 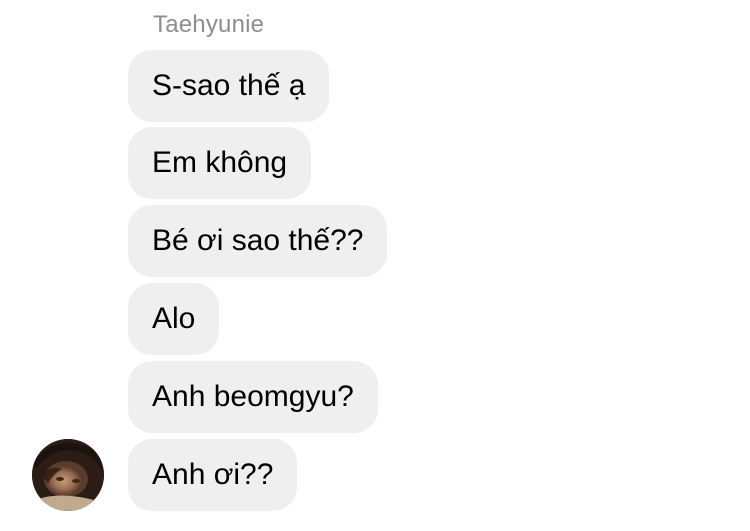 I want to click on message-text: Anh ơi??, so click(x=213, y=474).